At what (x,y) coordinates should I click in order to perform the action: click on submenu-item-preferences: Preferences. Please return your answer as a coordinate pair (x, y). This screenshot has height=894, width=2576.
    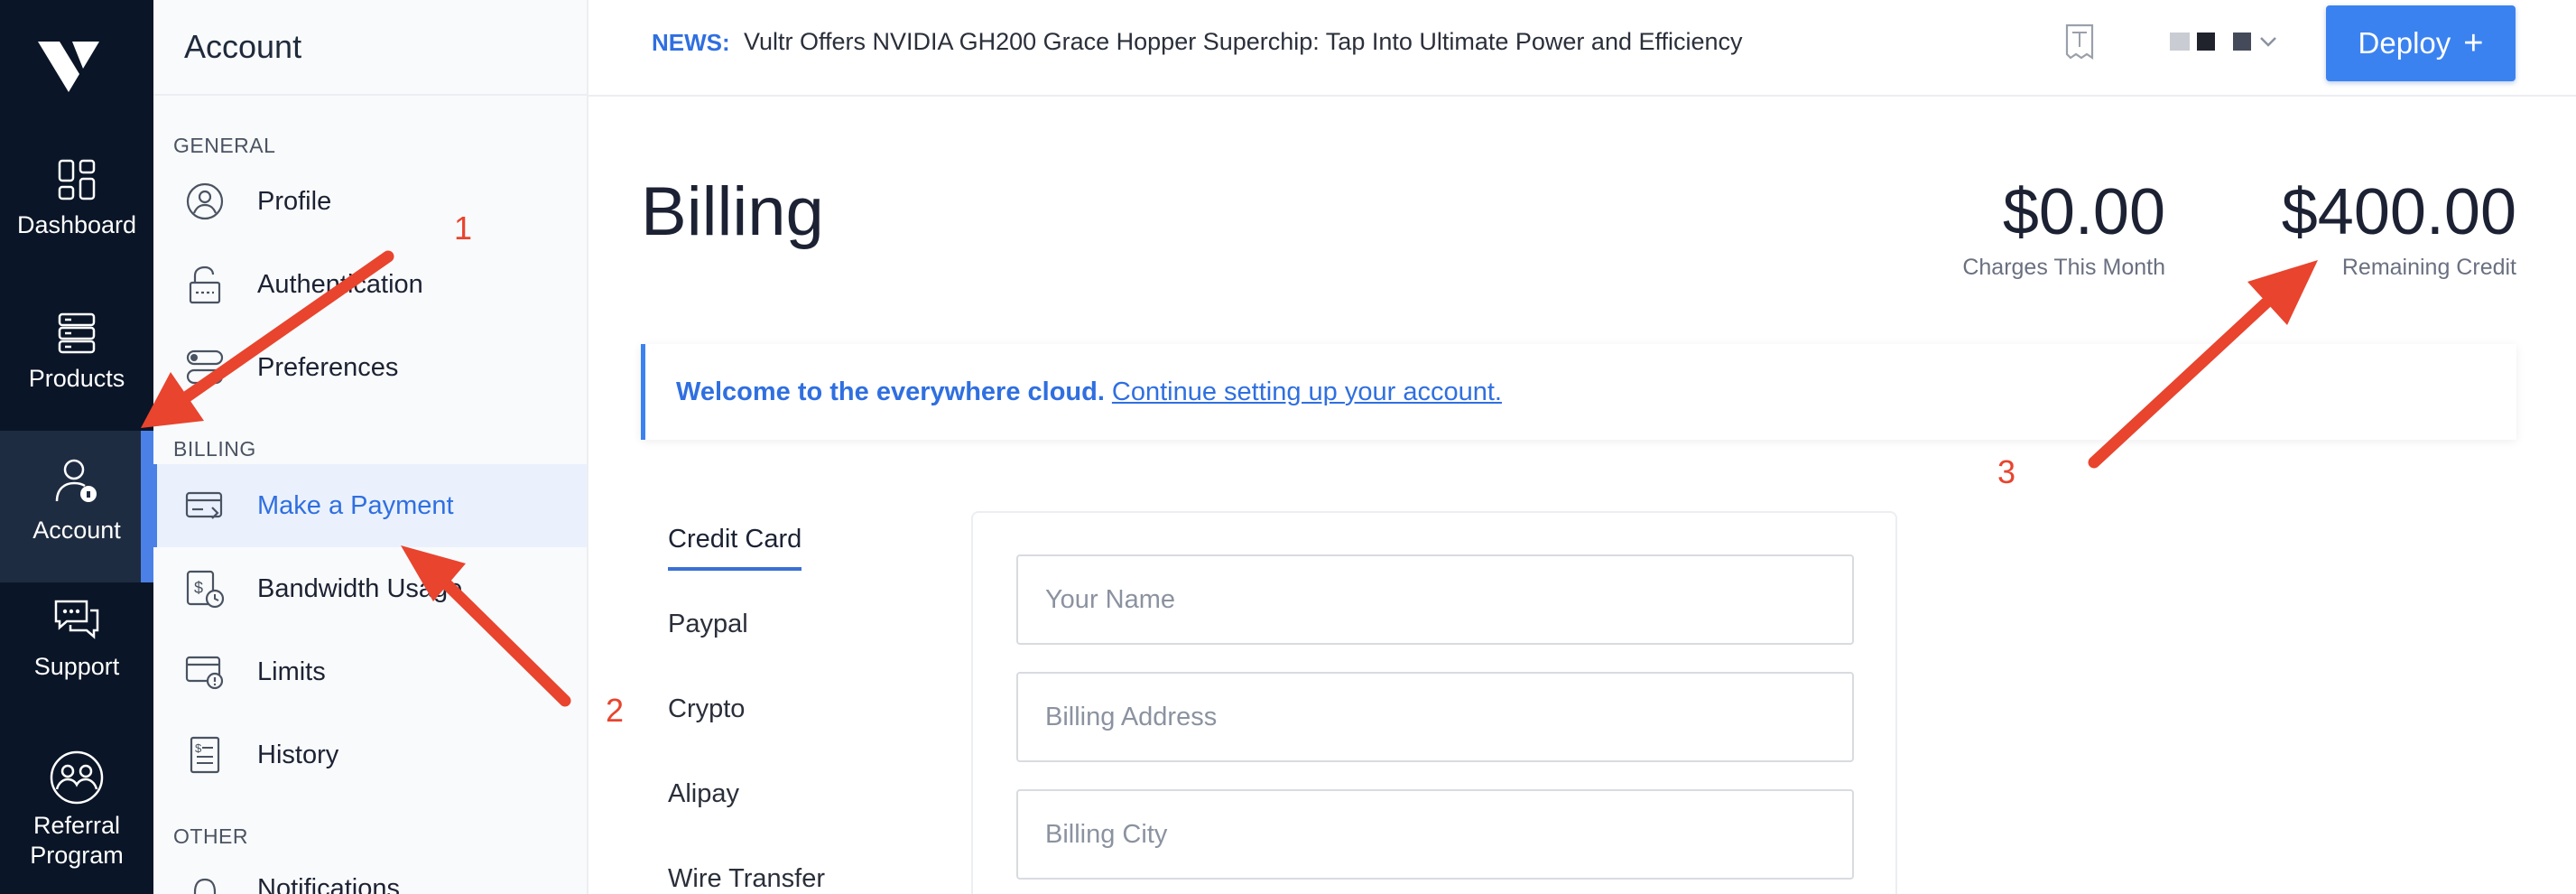
    Looking at the image, I should click on (370, 367).